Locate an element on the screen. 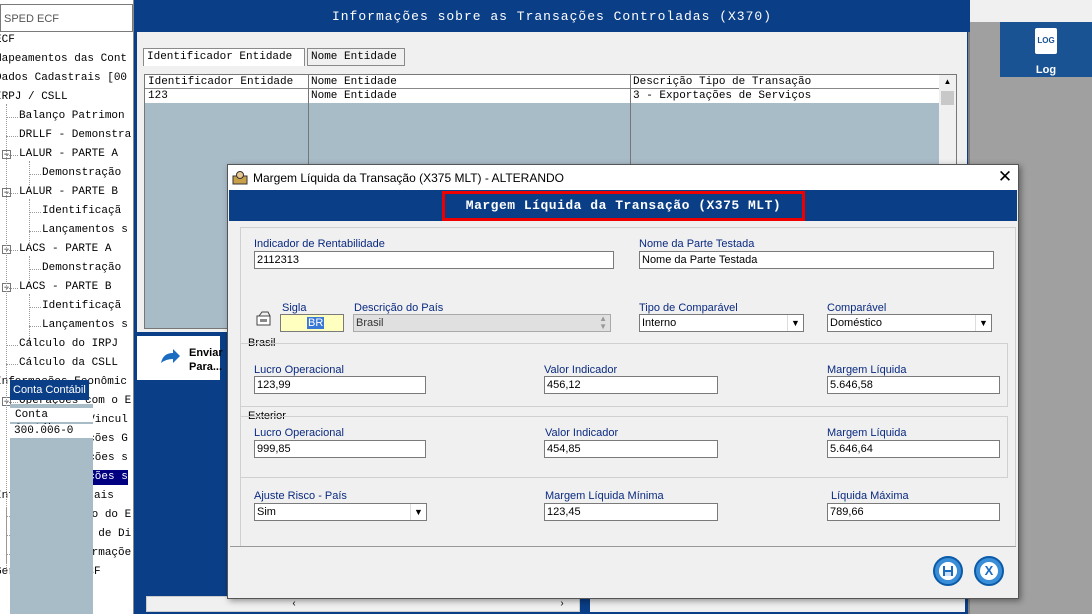  brasil-valor-label: Valor Indicador is located at coordinates (581, 370).